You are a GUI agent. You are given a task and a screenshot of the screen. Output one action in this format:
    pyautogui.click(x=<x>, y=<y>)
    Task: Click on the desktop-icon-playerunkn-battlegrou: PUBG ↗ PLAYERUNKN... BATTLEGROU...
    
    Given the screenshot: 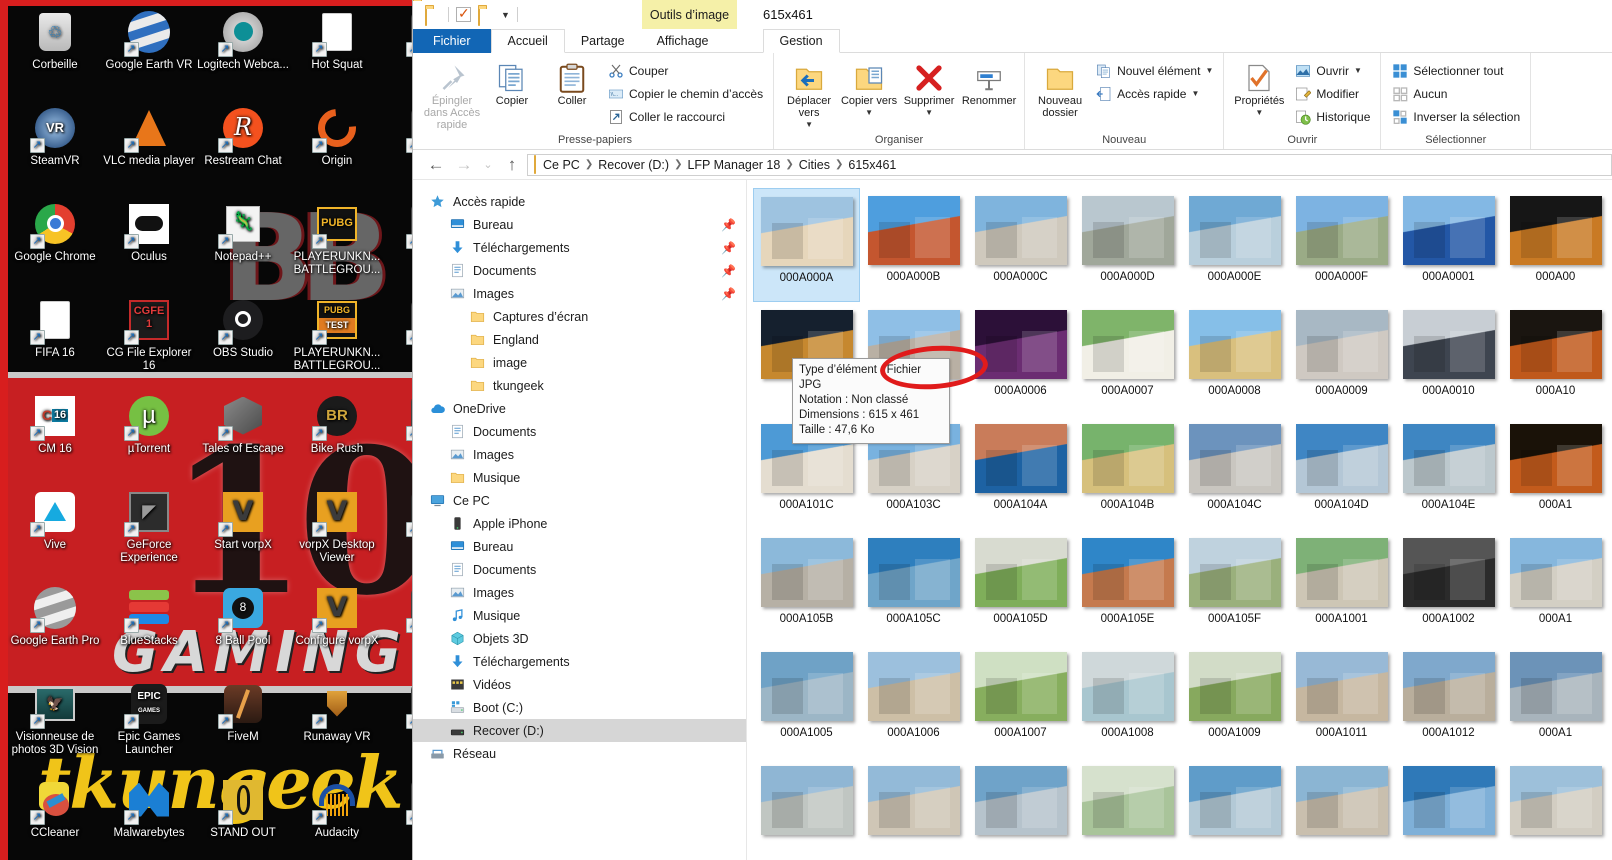 What is the action you would take?
    pyautogui.click(x=337, y=238)
    